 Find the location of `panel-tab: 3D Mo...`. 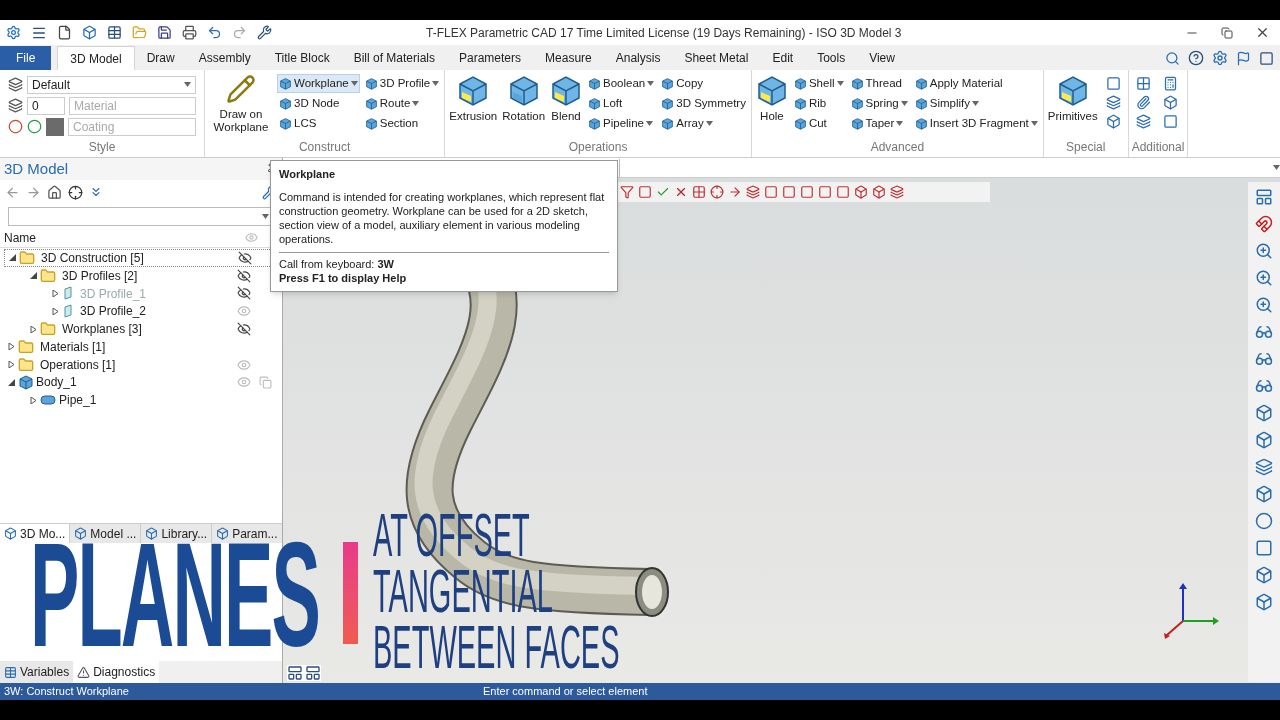

panel-tab: 3D Mo... is located at coordinates (35, 533).